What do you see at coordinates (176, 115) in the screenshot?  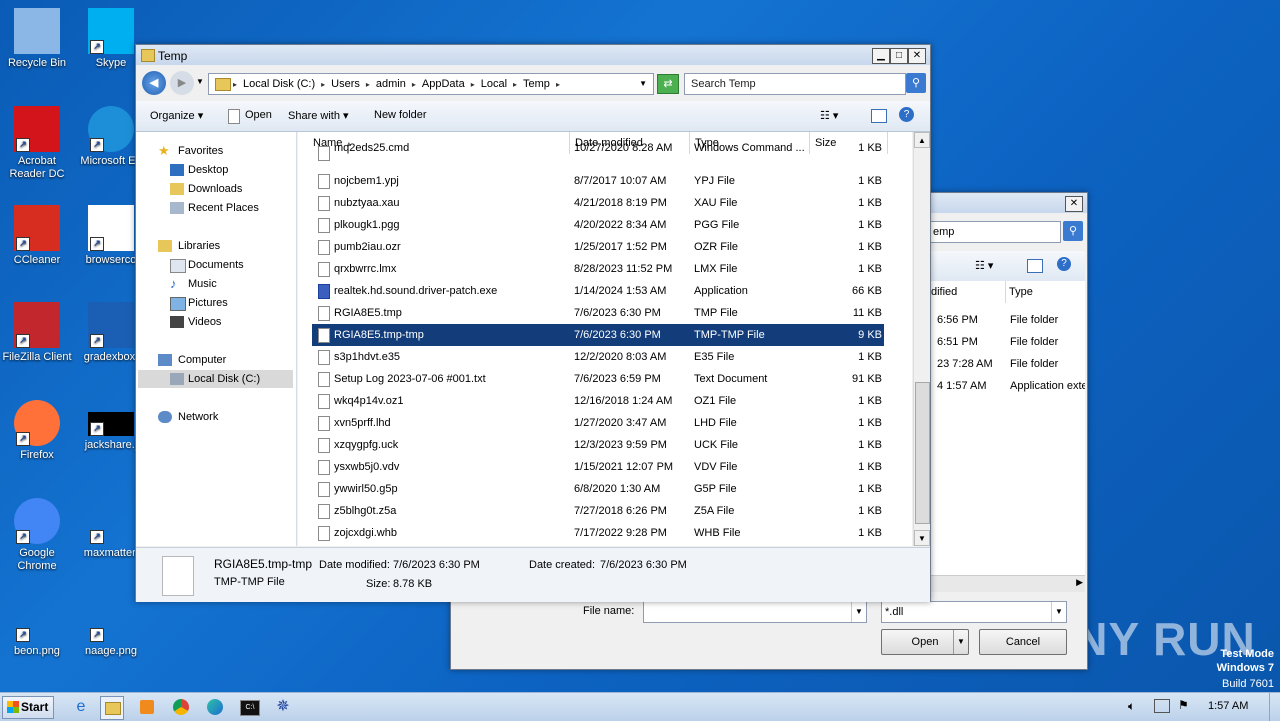 I see `organize-button: Organize ▾` at bounding box center [176, 115].